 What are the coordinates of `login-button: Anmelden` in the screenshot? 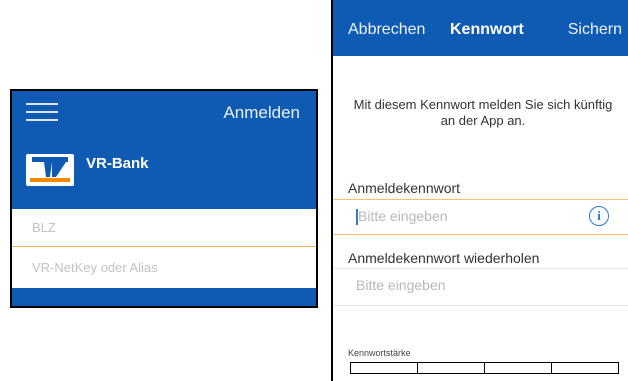 It's located at (261, 113).